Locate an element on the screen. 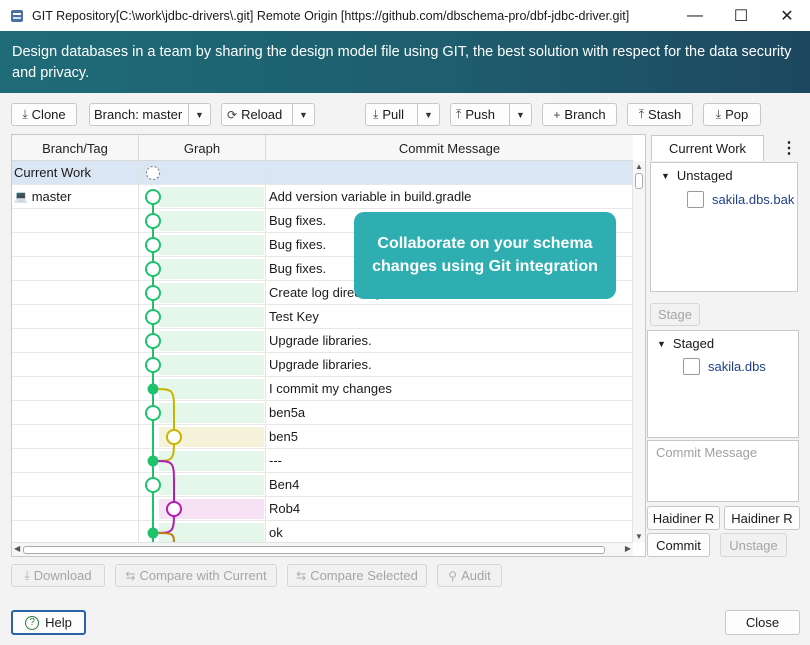  minimize-button: — is located at coordinates (695, 15).